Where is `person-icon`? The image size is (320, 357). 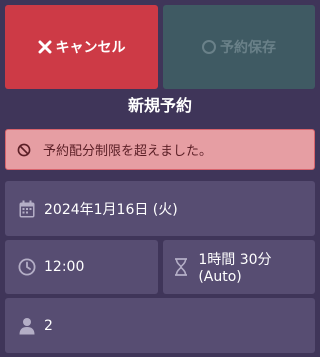
person-icon is located at coordinates (27, 326).